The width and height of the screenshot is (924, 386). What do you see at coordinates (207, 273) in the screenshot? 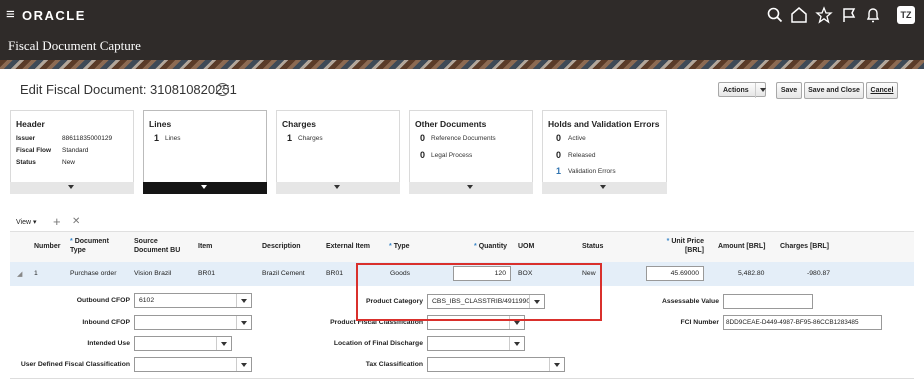
I see `cell-item: BR01` at bounding box center [207, 273].